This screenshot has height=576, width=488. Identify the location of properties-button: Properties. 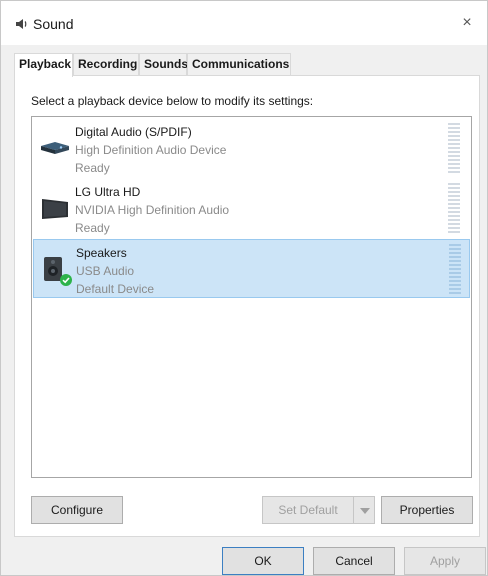
(427, 510).